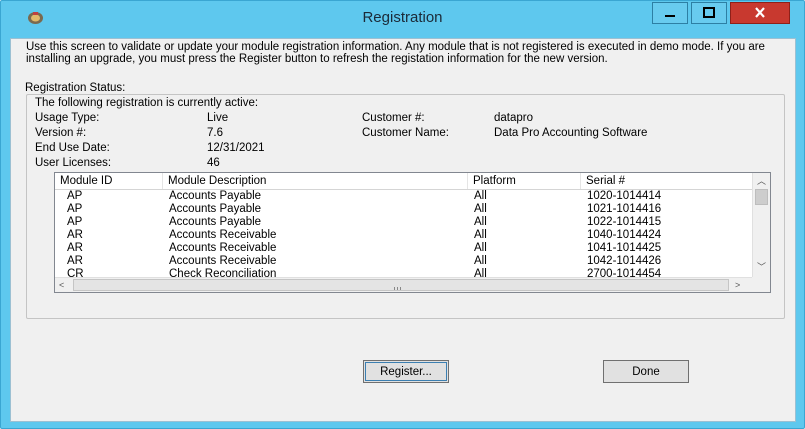  I want to click on serial-cell: 1041-1014425, so click(624, 248).